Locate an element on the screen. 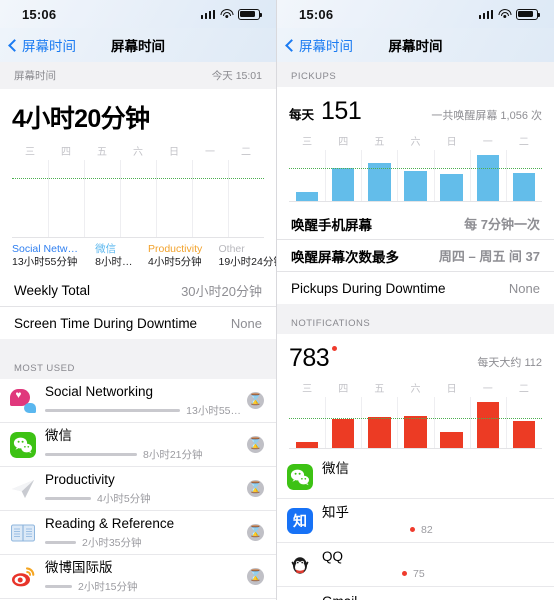 The image size is (554, 600). meter-bar is located at coordinates (68, 498).